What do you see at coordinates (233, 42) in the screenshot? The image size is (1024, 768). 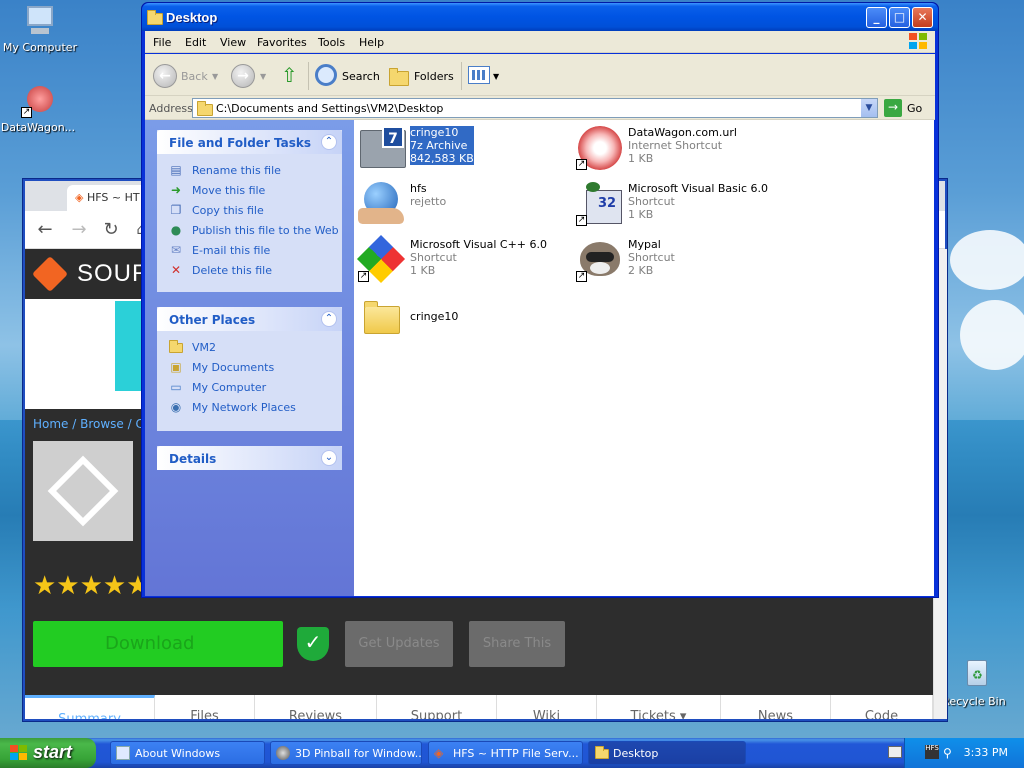 I see `menu-view: View` at bounding box center [233, 42].